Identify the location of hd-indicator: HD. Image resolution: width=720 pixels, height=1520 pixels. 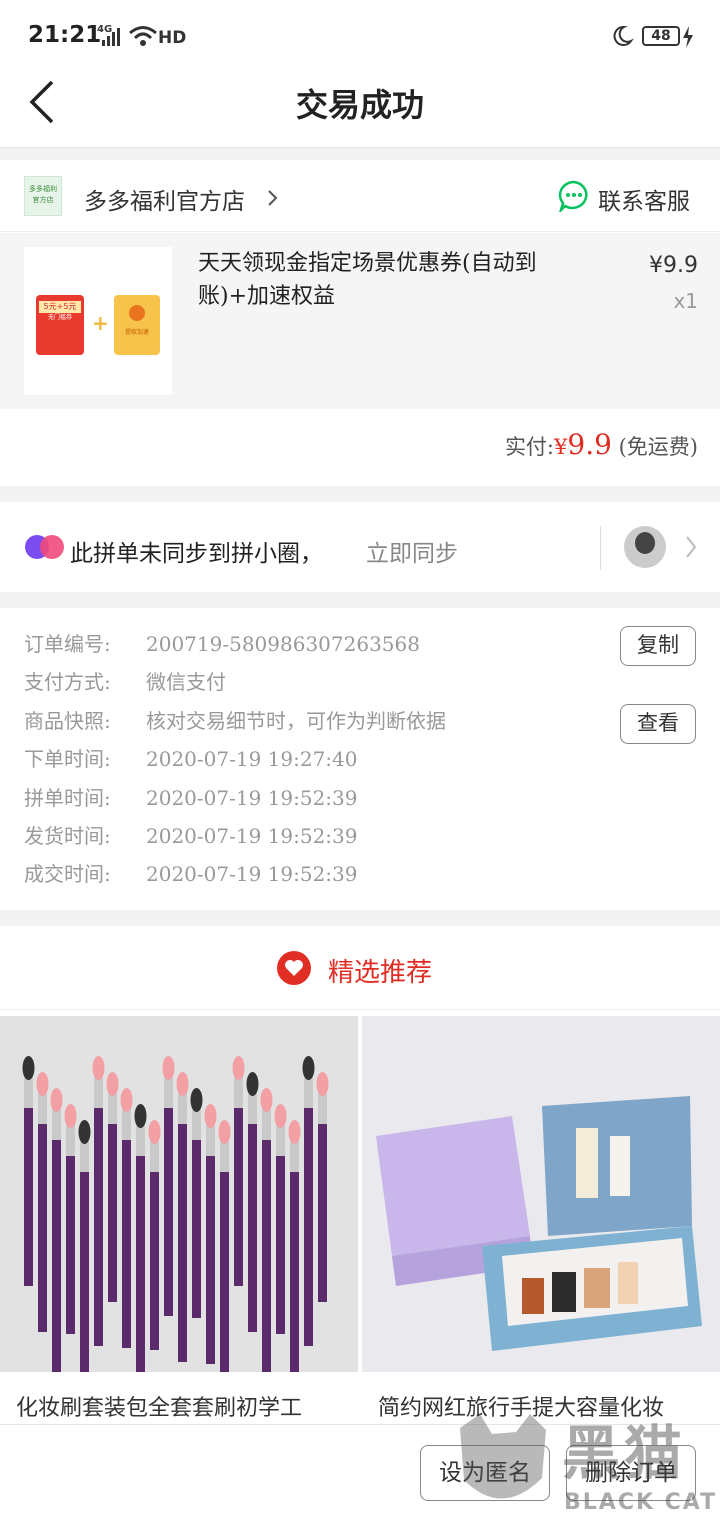
(172, 38).